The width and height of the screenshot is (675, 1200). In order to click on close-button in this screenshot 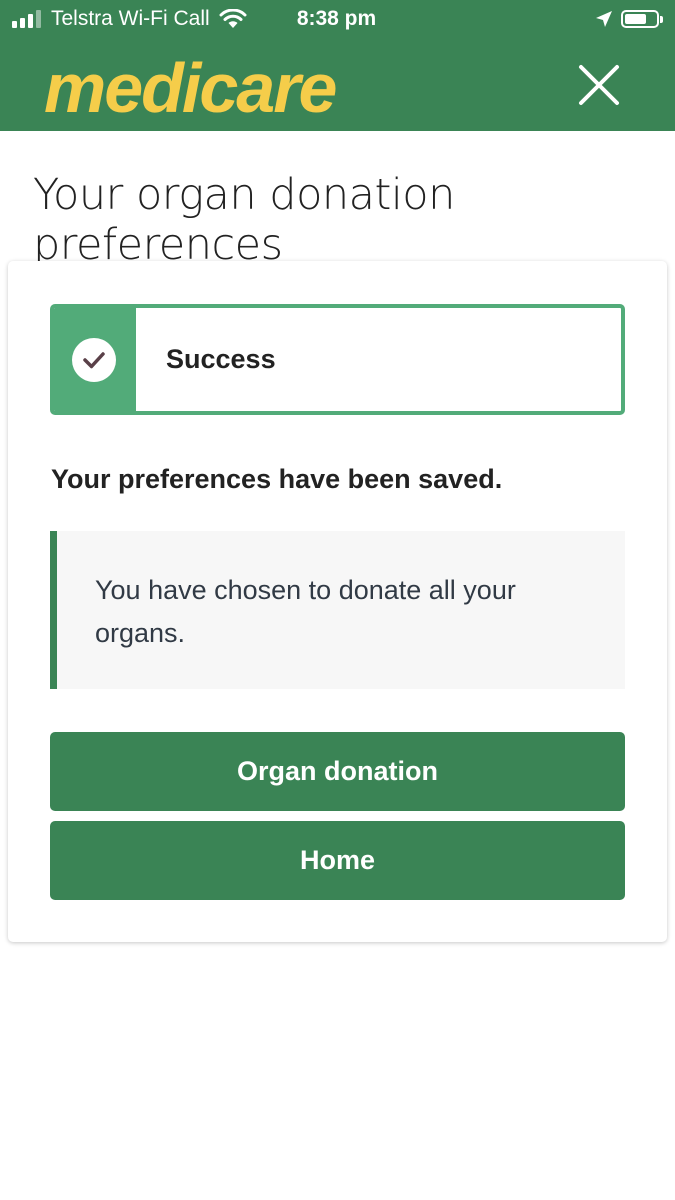, I will do `click(599, 85)`.